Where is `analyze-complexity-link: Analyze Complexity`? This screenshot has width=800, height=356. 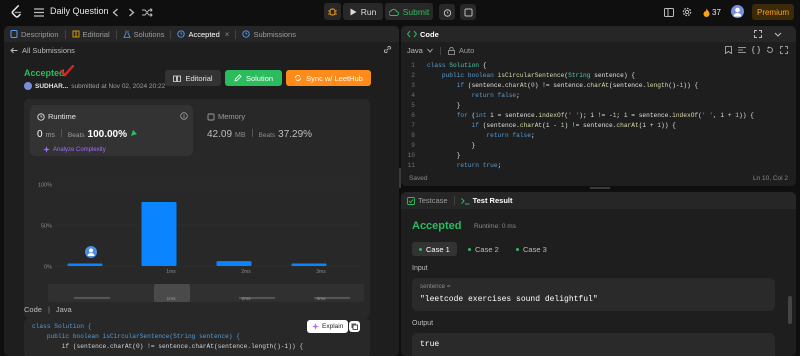 analyze-complexity-link: Analyze Complexity is located at coordinates (74, 149).